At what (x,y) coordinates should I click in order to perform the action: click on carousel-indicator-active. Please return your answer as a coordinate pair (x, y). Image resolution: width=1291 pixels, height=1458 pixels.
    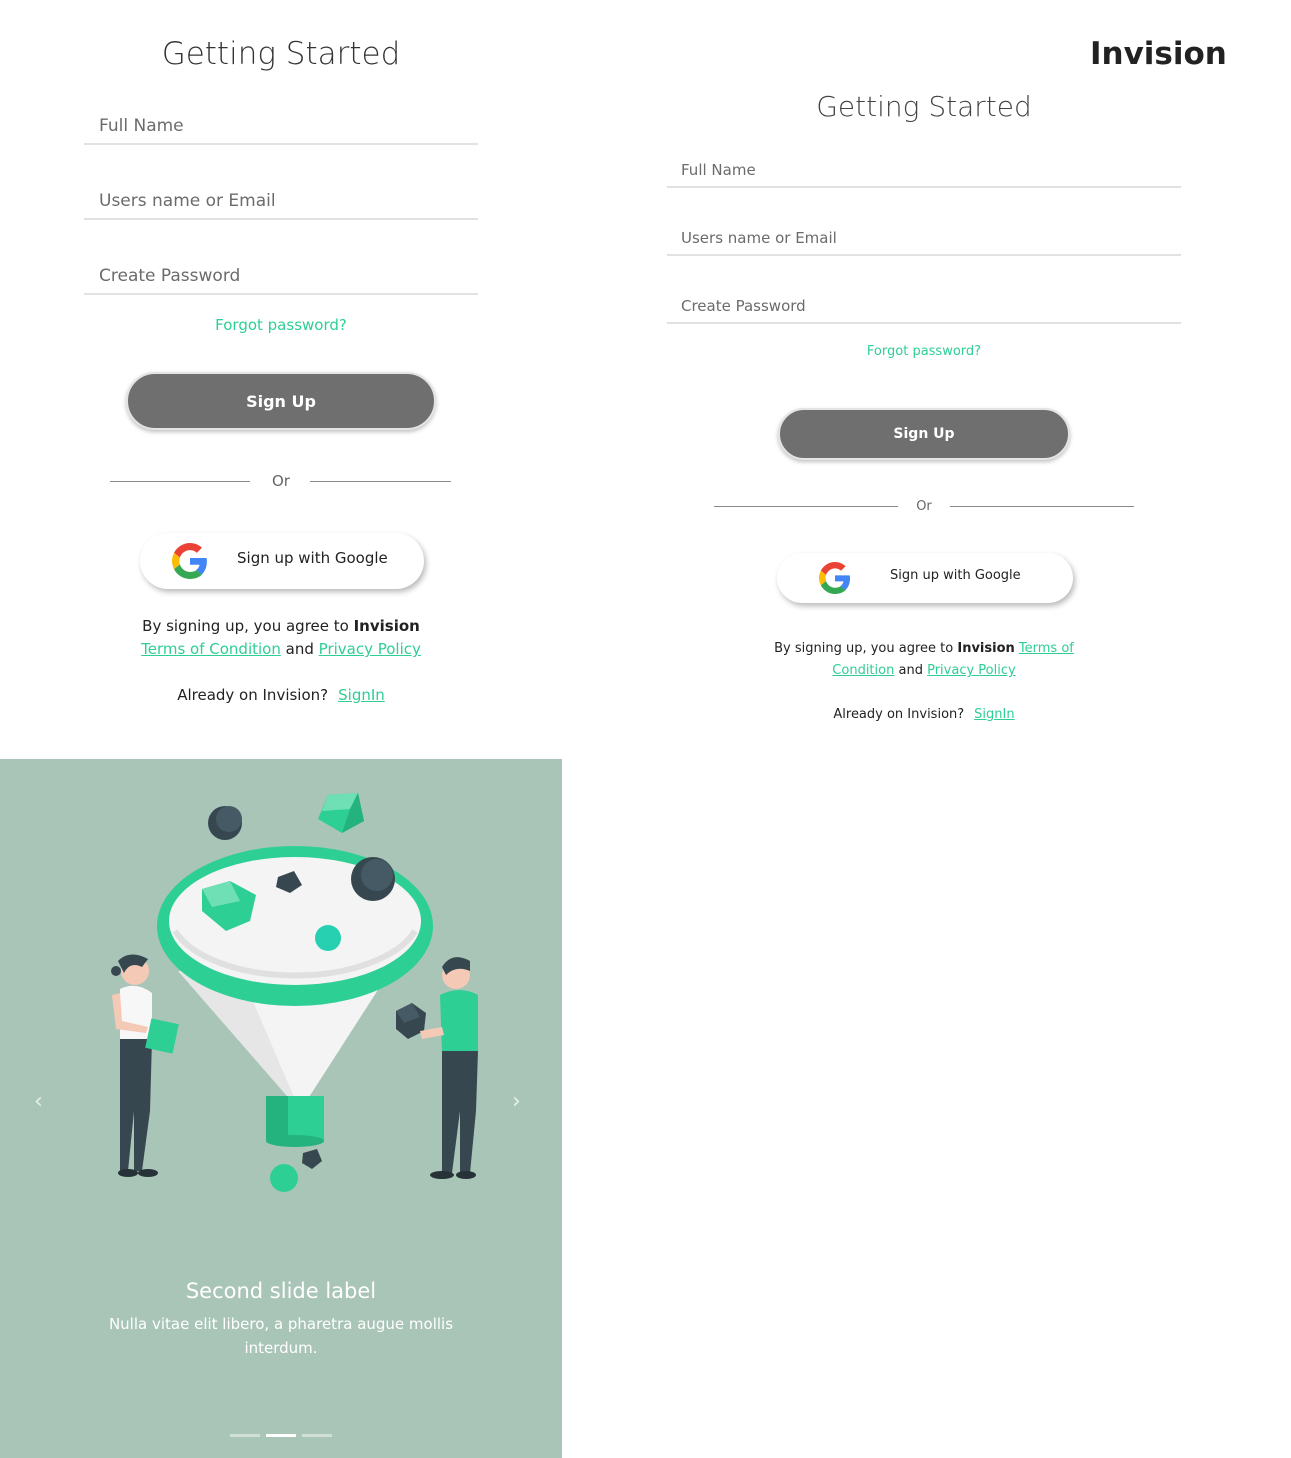
    Looking at the image, I should click on (281, 1435).